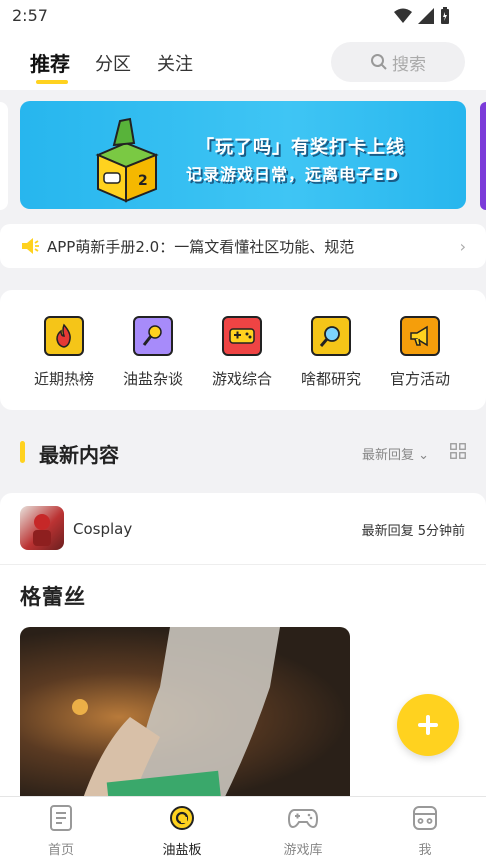 The height and width of the screenshot is (864, 486). What do you see at coordinates (102, 529) in the screenshot?
I see `board-name: Cosplay` at bounding box center [102, 529].